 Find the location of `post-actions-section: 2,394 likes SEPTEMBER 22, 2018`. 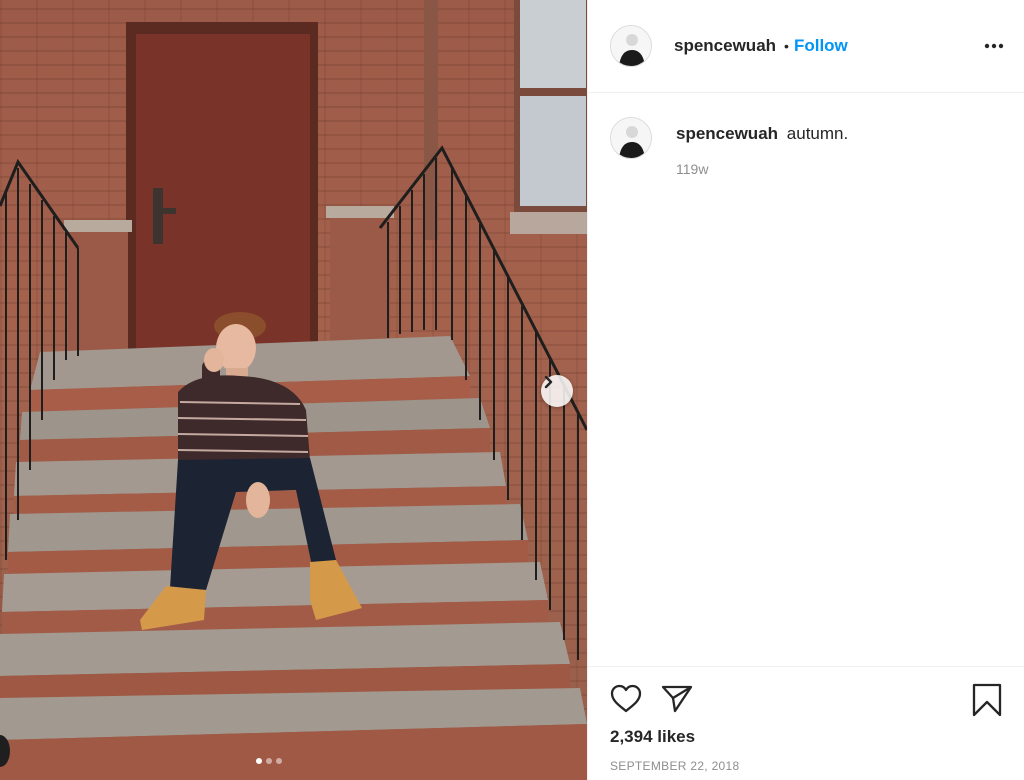

post-actions-section: 2,394 likes SEPTEMBER 22, 2018 is located at coordinates (806, 719).